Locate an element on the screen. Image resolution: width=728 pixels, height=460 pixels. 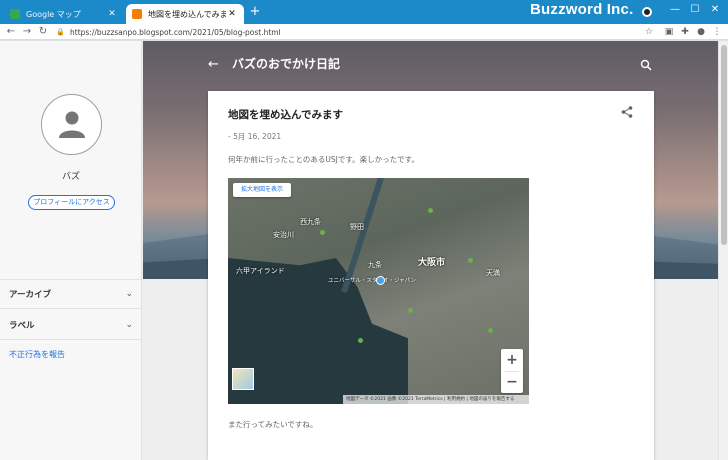
maximize-icon: ☐ is located at coordinates (695, 10).